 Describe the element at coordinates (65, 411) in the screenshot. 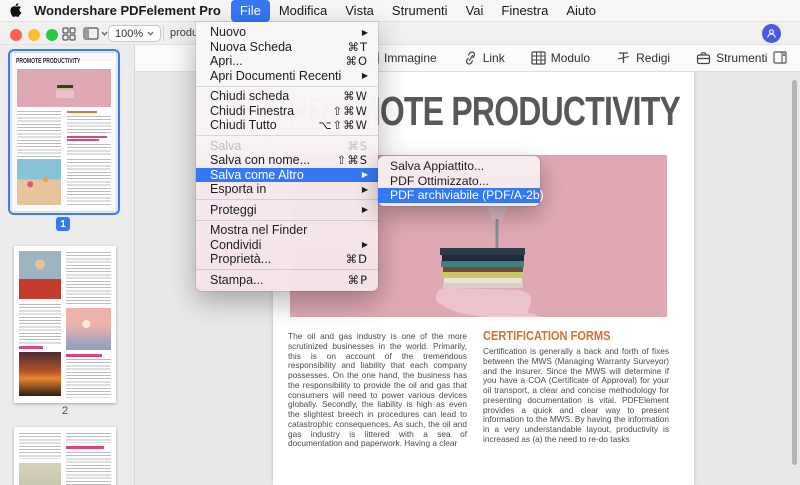

I see `page-number-label: 2` at that location.